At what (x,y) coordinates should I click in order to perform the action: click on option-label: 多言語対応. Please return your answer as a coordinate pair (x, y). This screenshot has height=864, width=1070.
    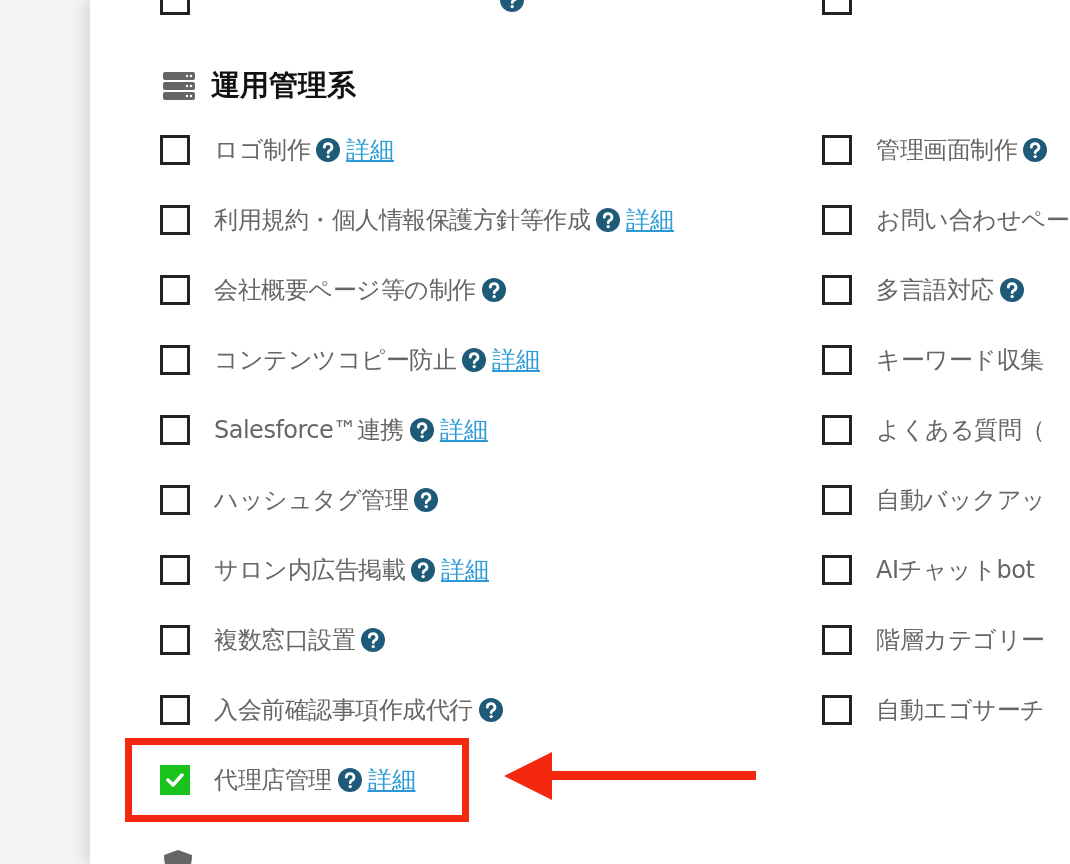
    Looking at the image, I should click on (935, 290).